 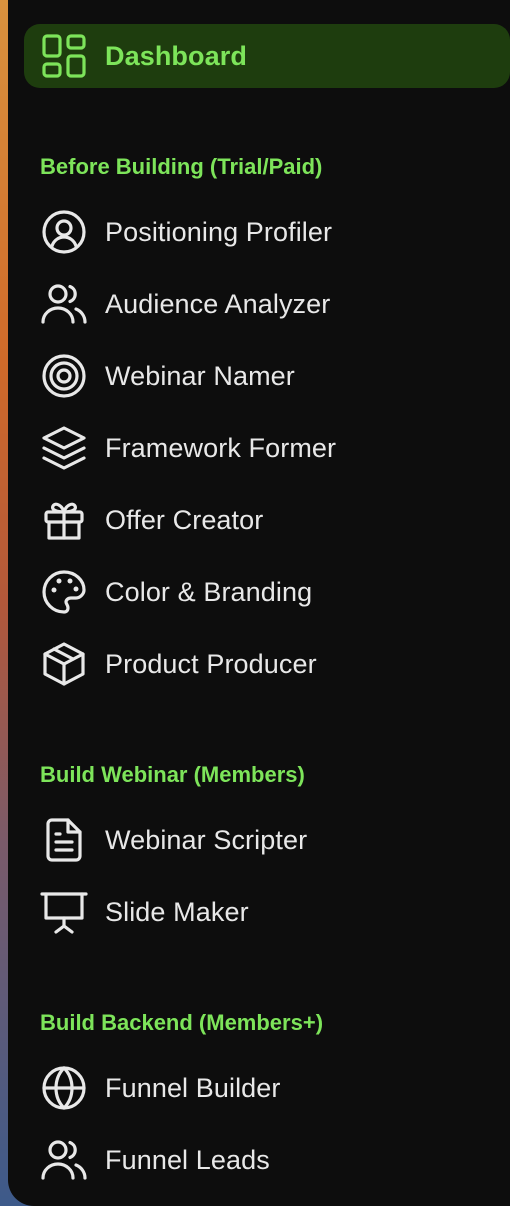 I want to click on sidebar-item-framework-former: Framework Former, so click(x=259, y=448).